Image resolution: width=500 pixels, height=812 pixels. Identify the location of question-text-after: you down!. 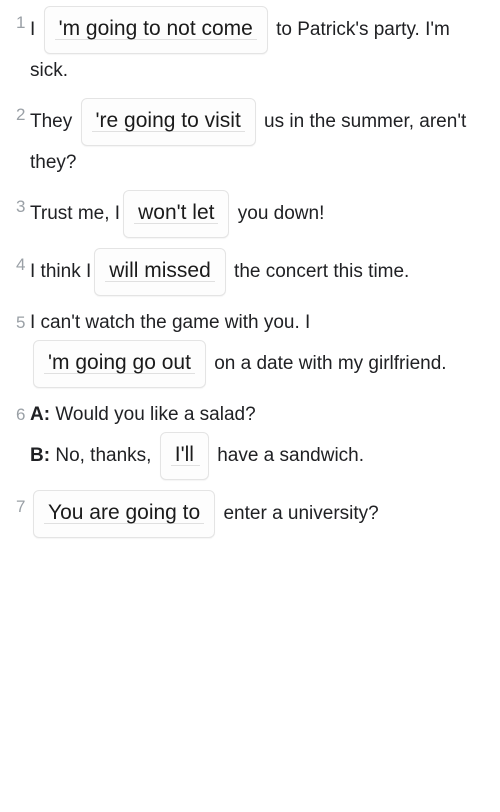
(278, 214).